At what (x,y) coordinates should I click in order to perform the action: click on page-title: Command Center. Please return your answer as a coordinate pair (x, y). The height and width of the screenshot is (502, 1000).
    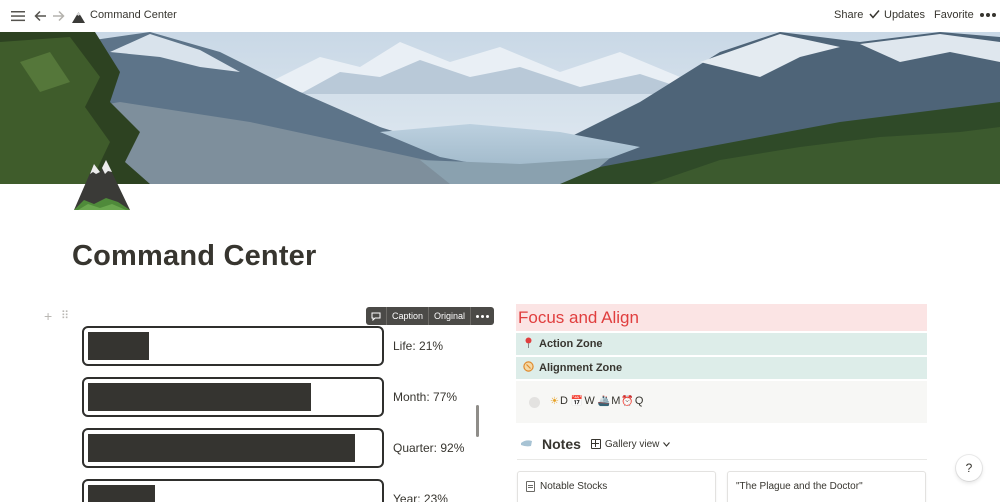
    Looking at the image, I should click on (194, 256).